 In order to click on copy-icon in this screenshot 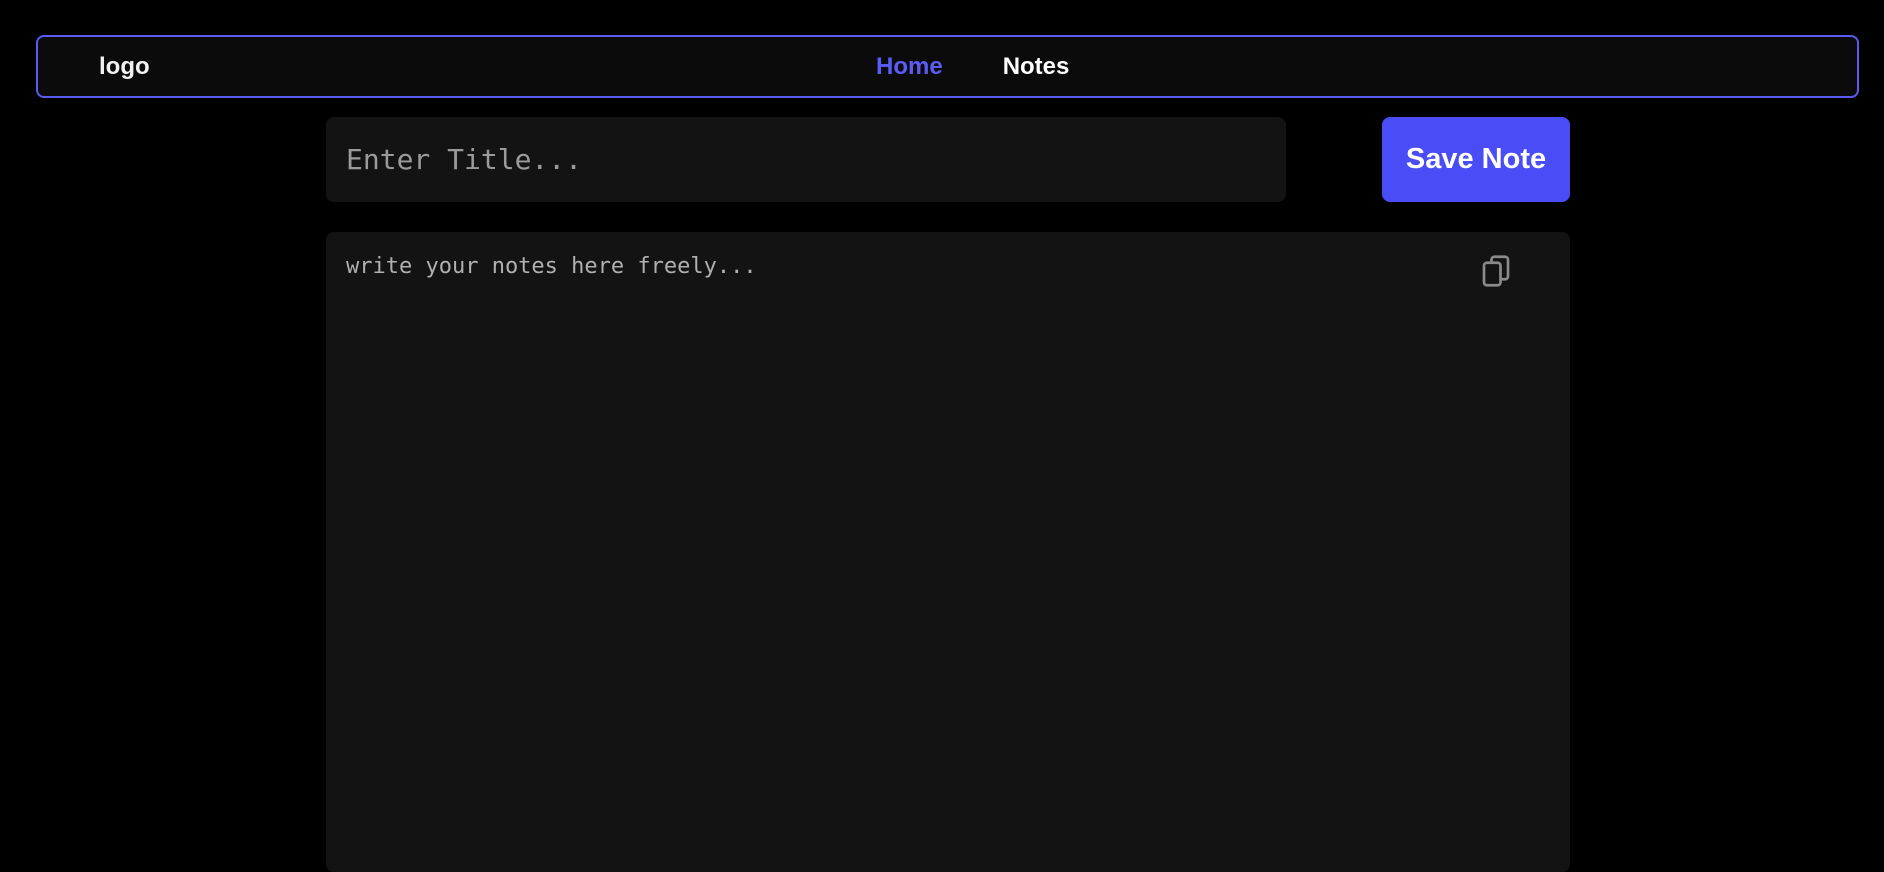, I will do `click(1496, 271)`.